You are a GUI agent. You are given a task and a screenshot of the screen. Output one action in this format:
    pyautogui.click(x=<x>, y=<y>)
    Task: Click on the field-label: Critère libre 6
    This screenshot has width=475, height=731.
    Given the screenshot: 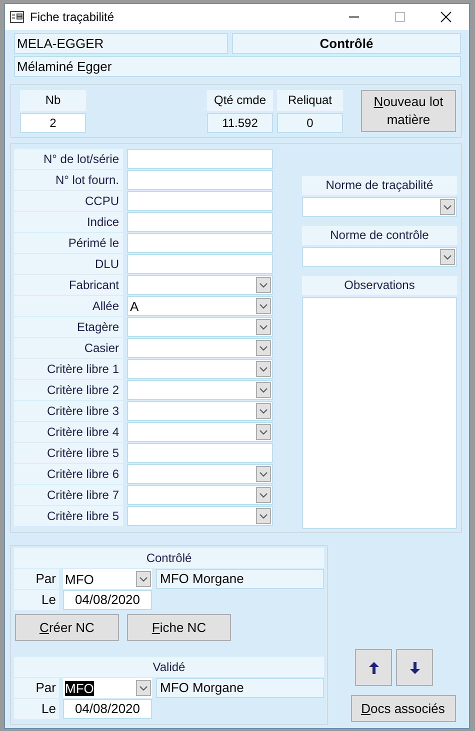 What is the action you would take?
    pyautogui.click(x=68, y=474)
    